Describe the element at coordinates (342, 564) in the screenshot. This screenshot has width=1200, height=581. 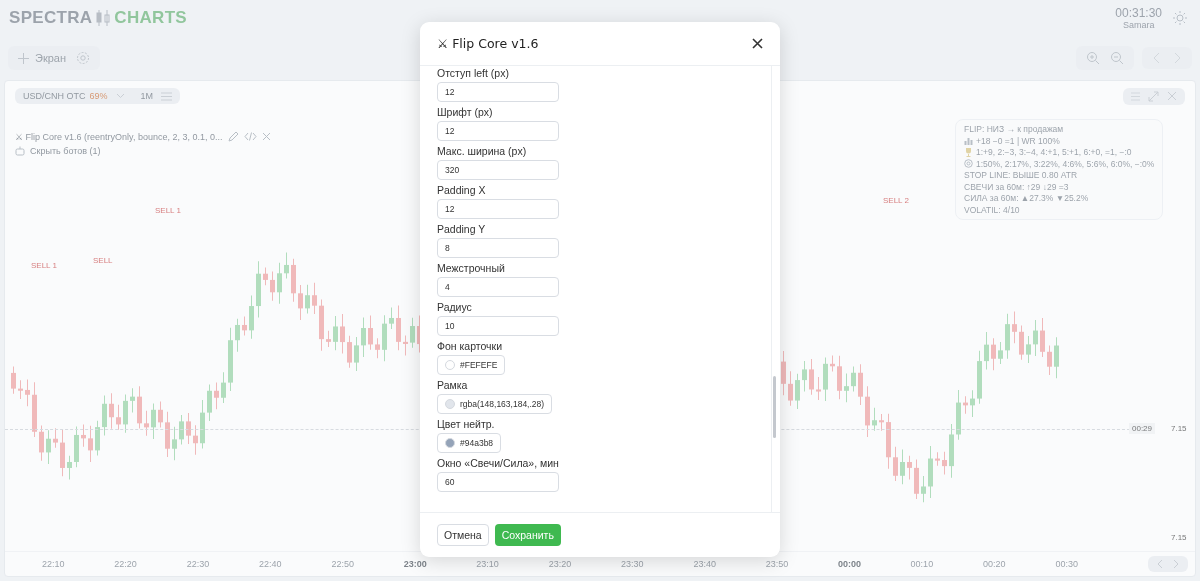
I see `time-axis-label: 22:50` at that location.